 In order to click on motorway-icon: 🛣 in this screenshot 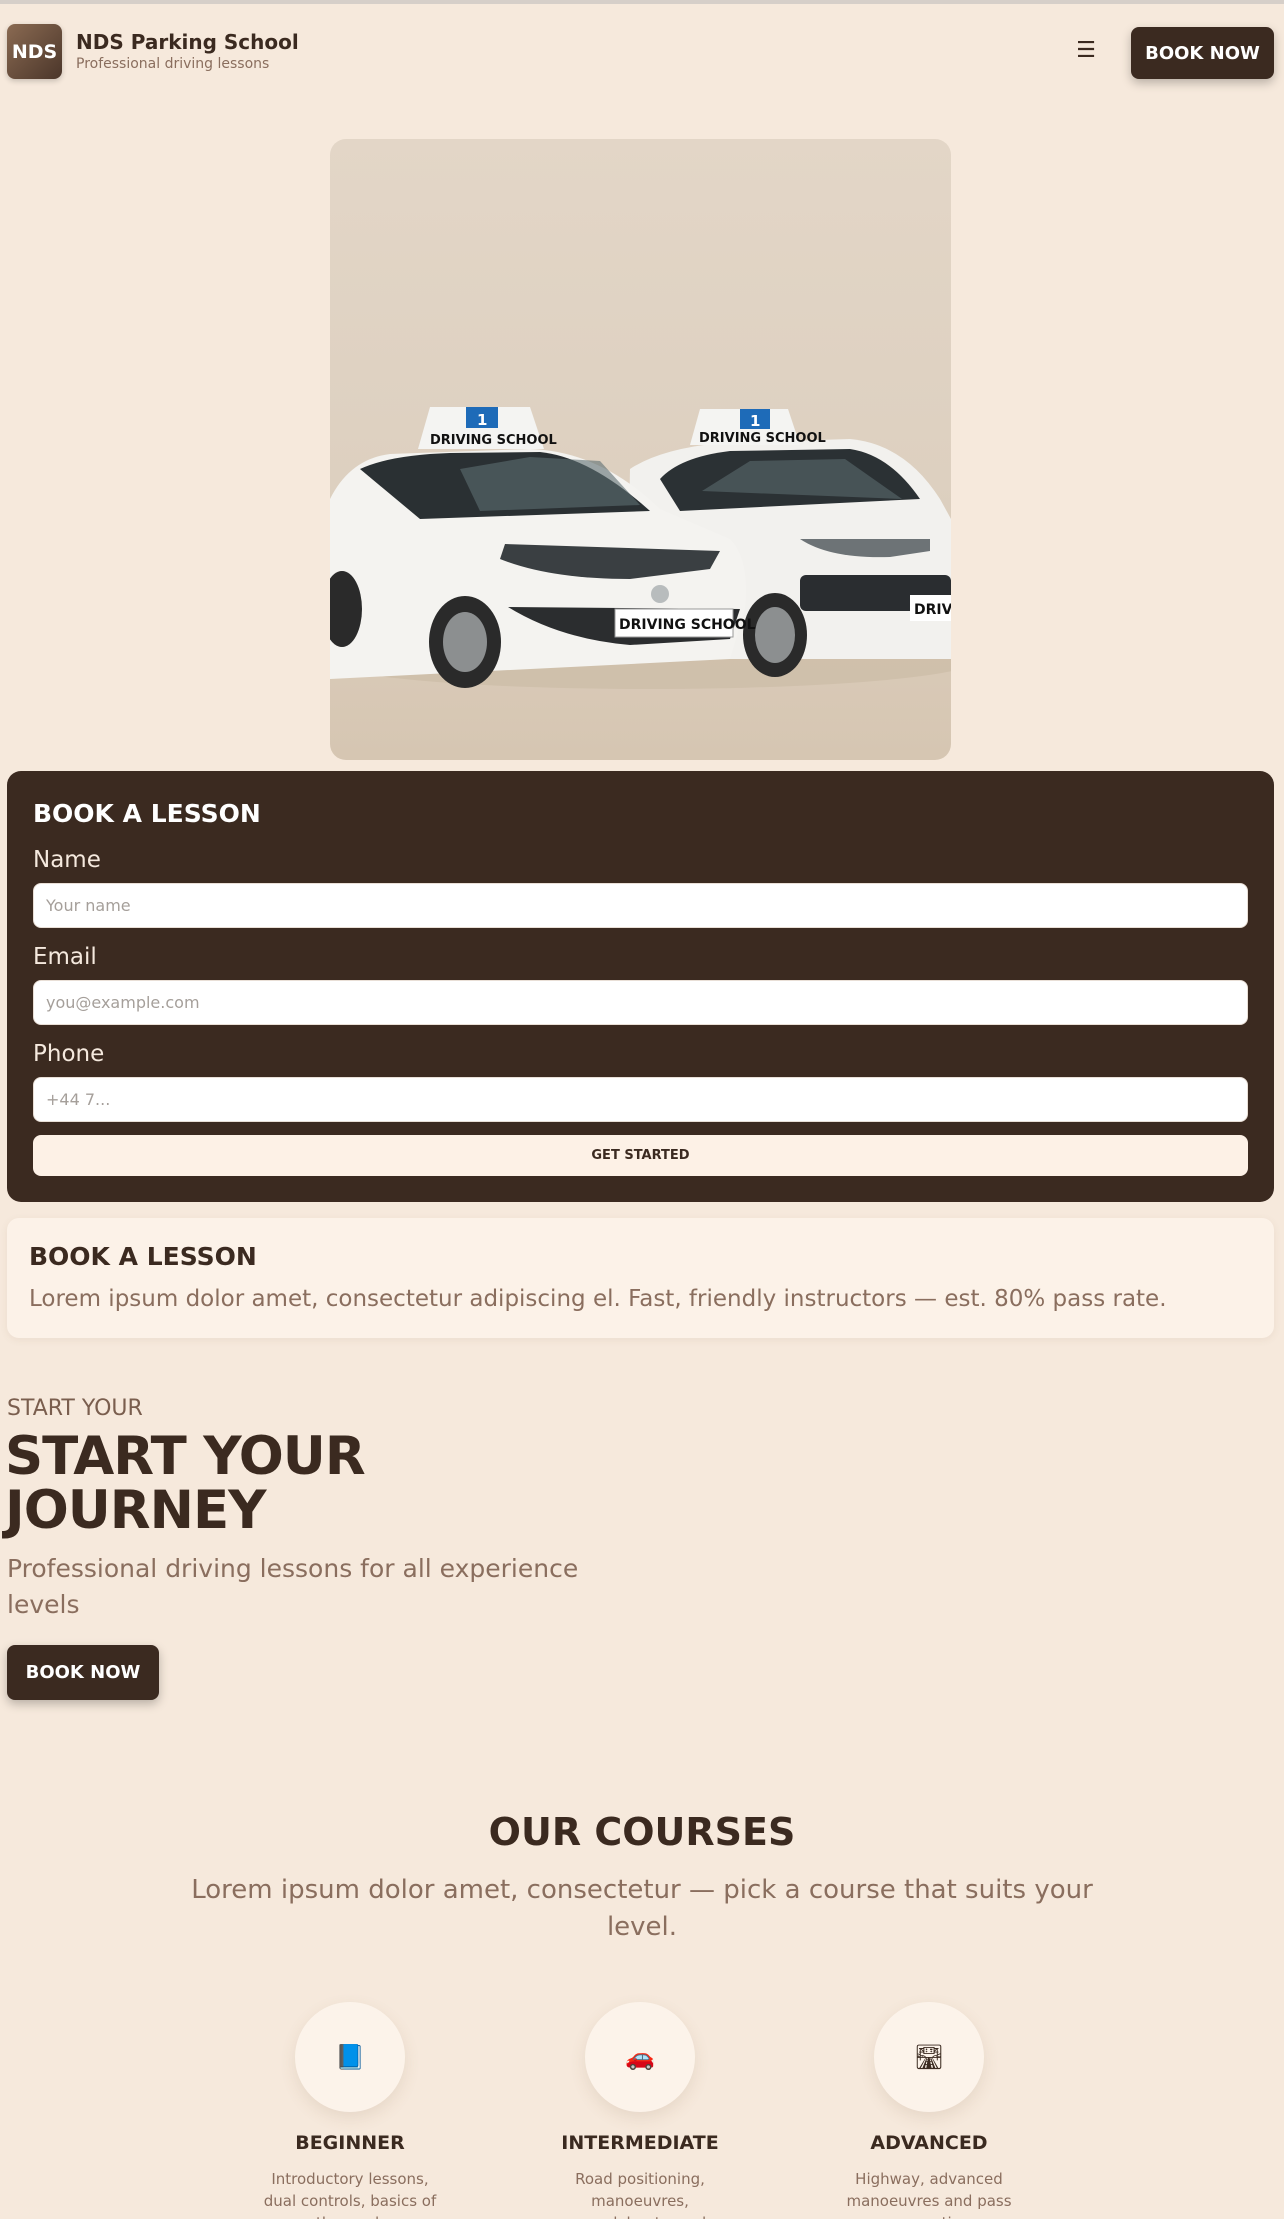, I will do `click(929, 2057)`.